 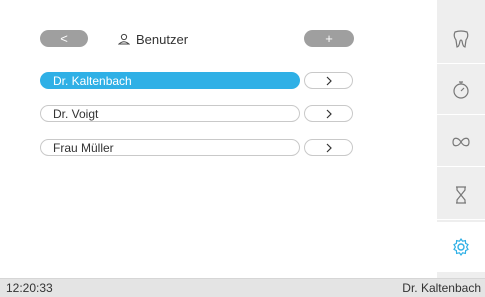 I want to click on sidebar, so click(x=461, y=139).